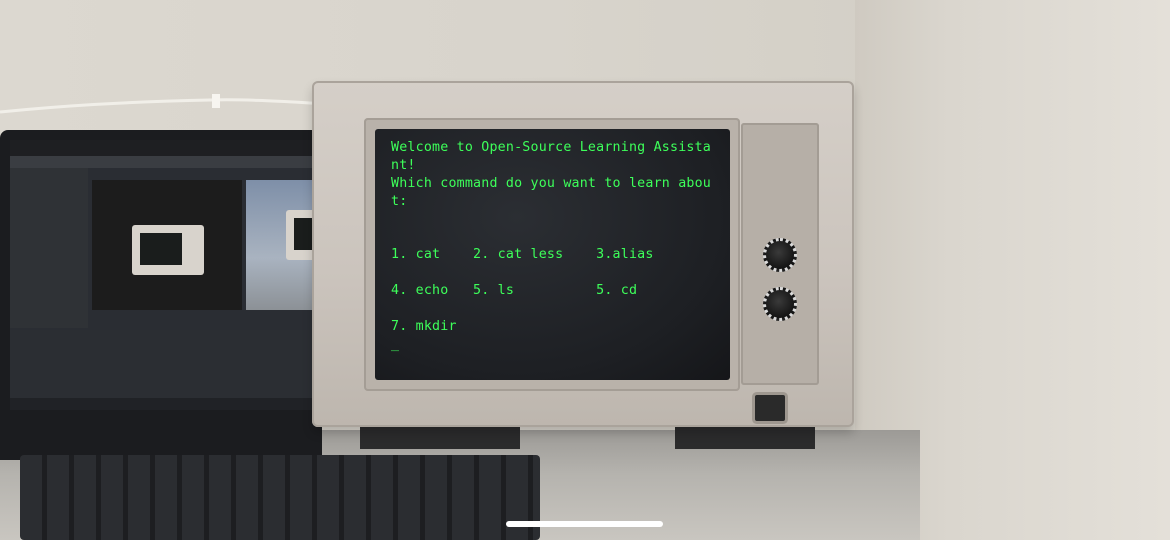 This screenshot has height=540, width=1170. Describe the element at coordinates (165, 104) in the screenshot. I see `wall-cable` at that location.